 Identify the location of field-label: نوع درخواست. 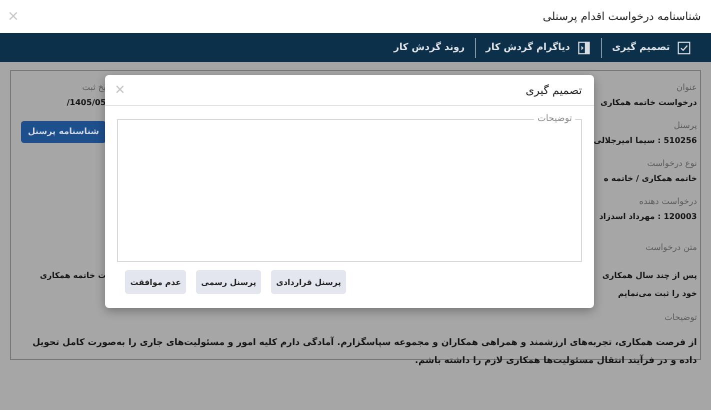
(671, 164).